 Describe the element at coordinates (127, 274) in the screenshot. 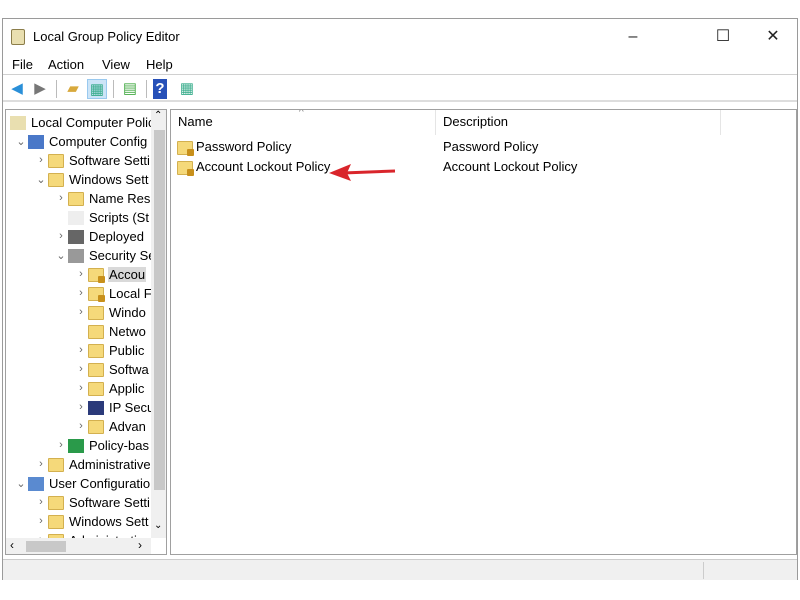

I see `tree-item-label: Accou` at that location.